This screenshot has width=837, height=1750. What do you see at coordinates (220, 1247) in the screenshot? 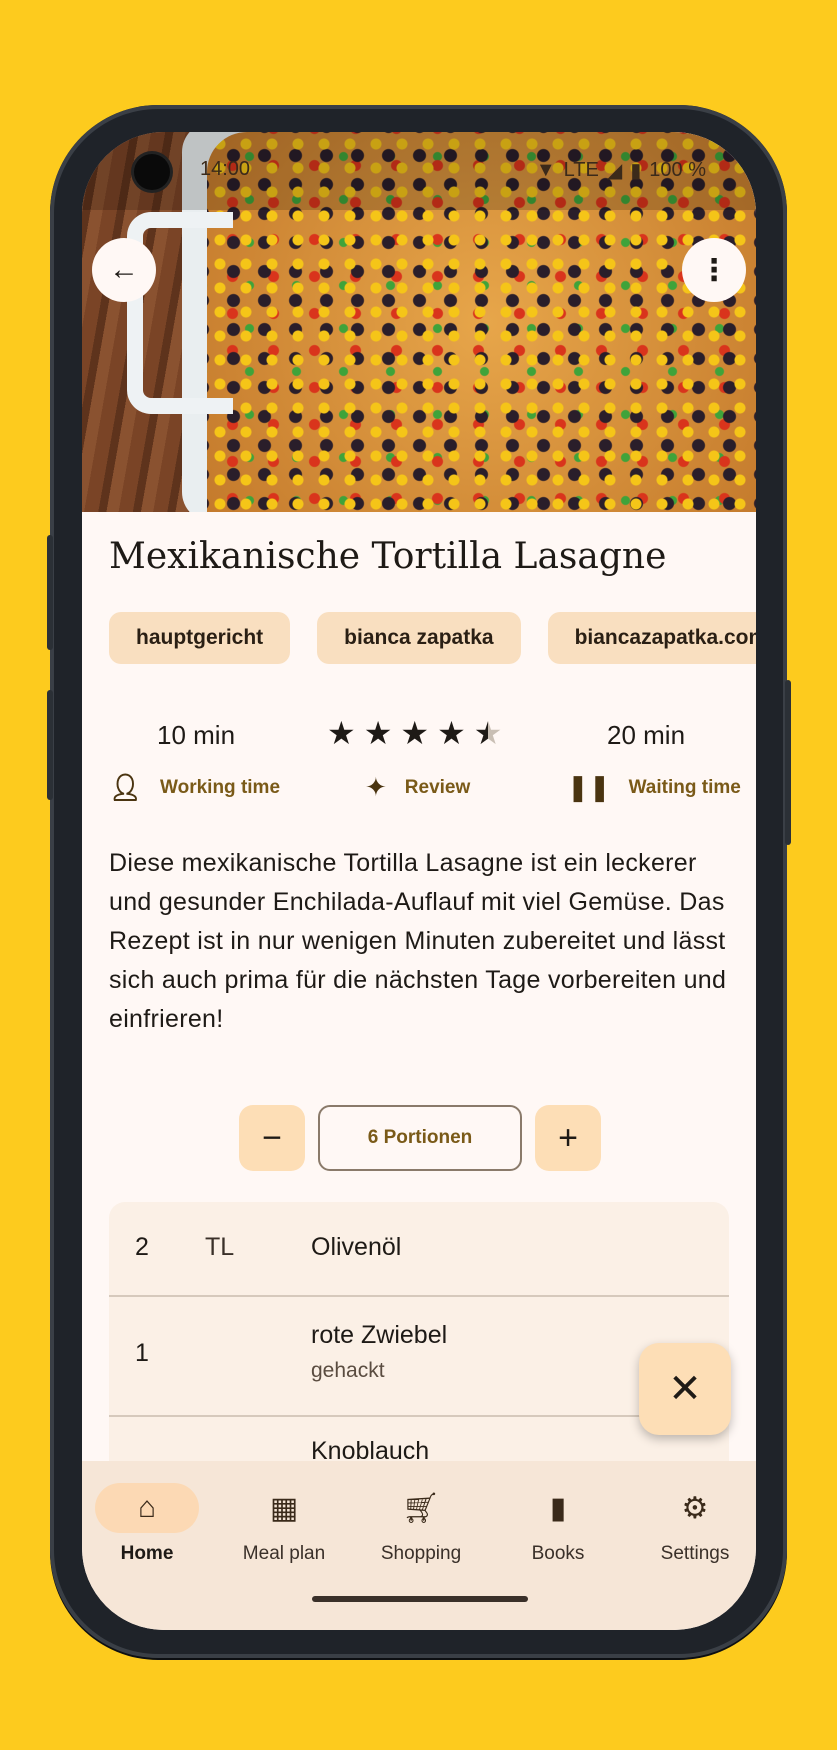
I see `ingredient-unit: TL` at bounding box center [220, 1247].